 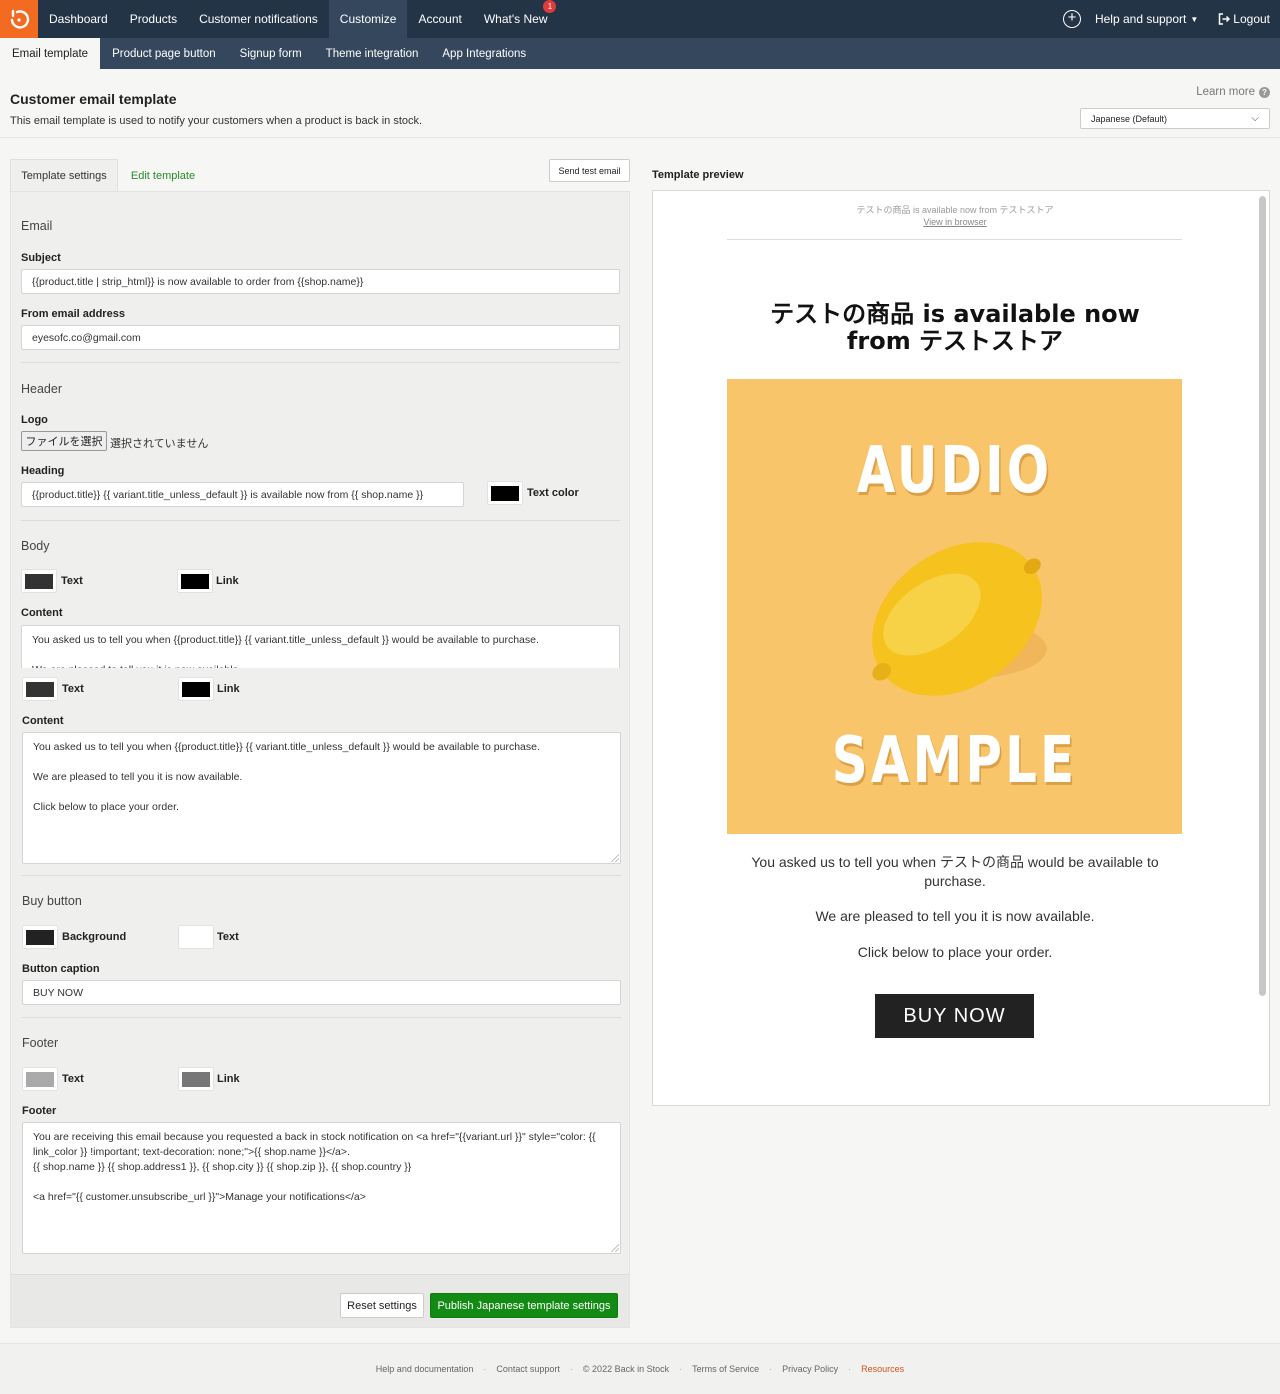 I want to click on preview-heading: テストの商品 is available now from テストストア, so click(x=955, y=327).